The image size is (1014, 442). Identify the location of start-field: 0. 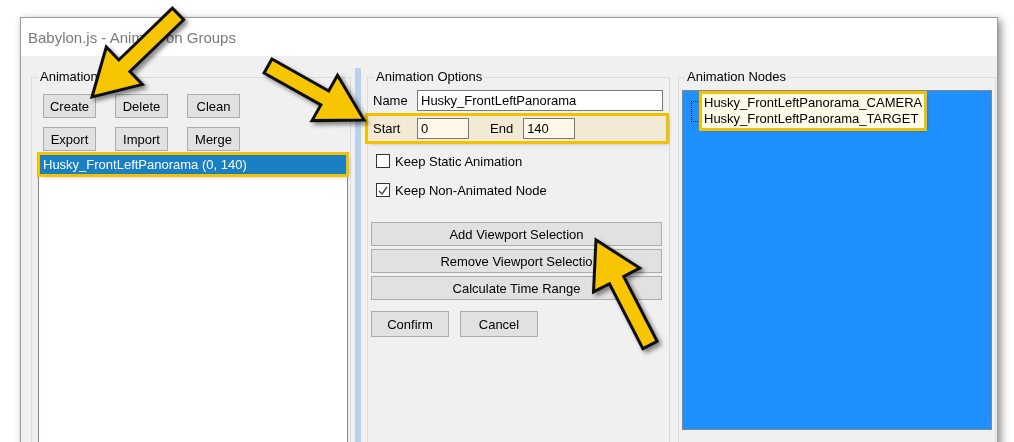
(443, 128).